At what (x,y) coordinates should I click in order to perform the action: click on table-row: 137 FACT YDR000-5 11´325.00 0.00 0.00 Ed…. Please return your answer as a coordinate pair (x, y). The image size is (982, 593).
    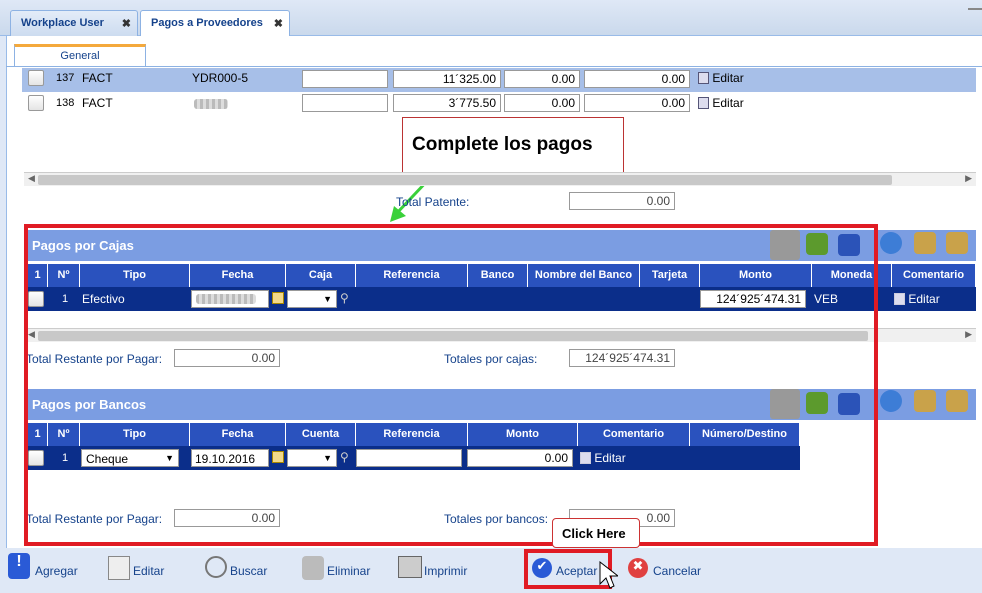
    Looking at the image, I should click on (499, 80).